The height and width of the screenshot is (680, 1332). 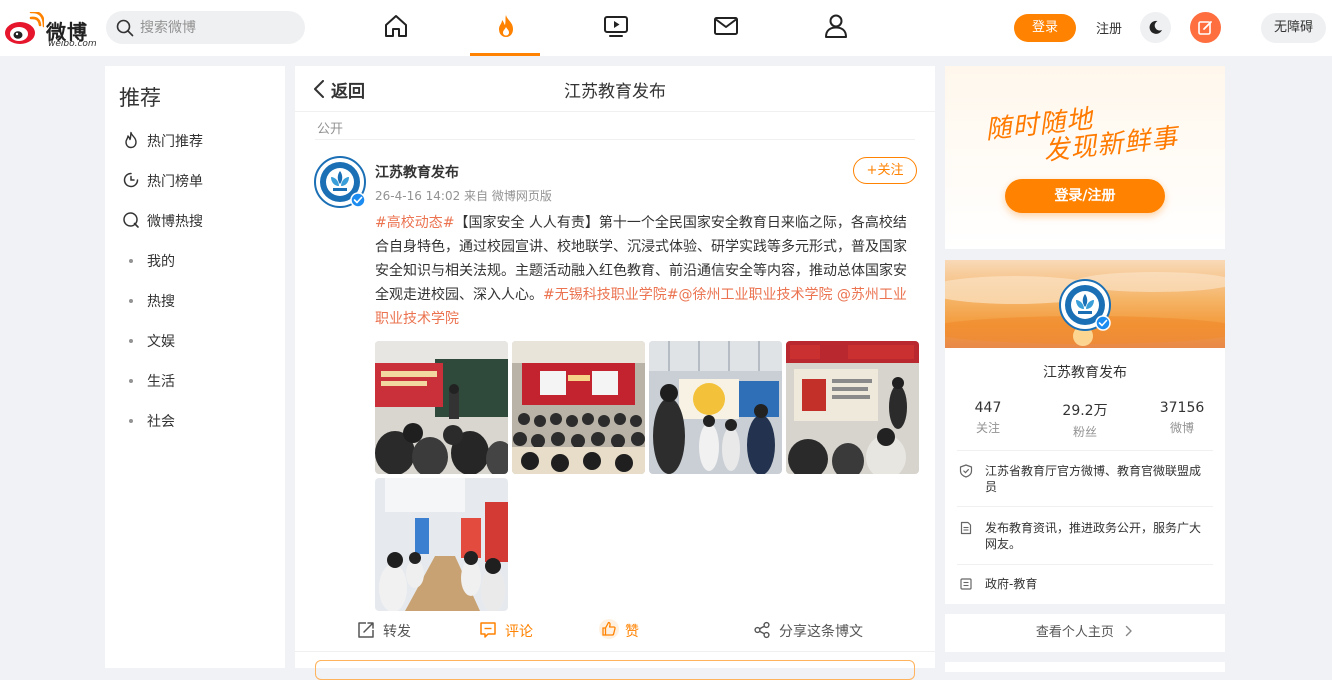 I want to click on sidebar-item-label: 我的, so click(x=161, y=262).